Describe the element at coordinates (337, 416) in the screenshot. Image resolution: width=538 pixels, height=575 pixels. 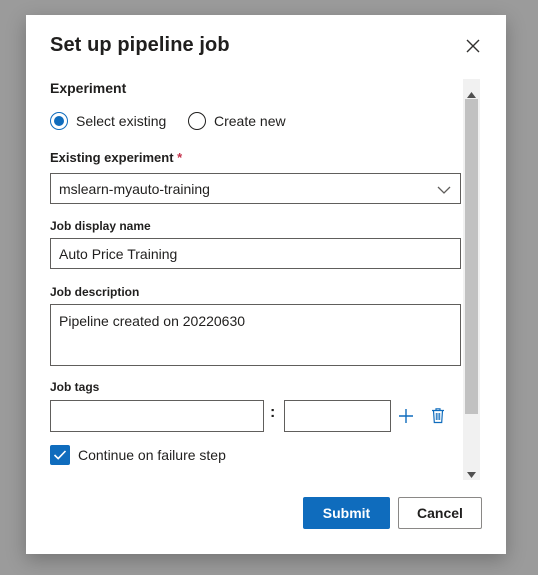
I see `tag-value-input` at that location.